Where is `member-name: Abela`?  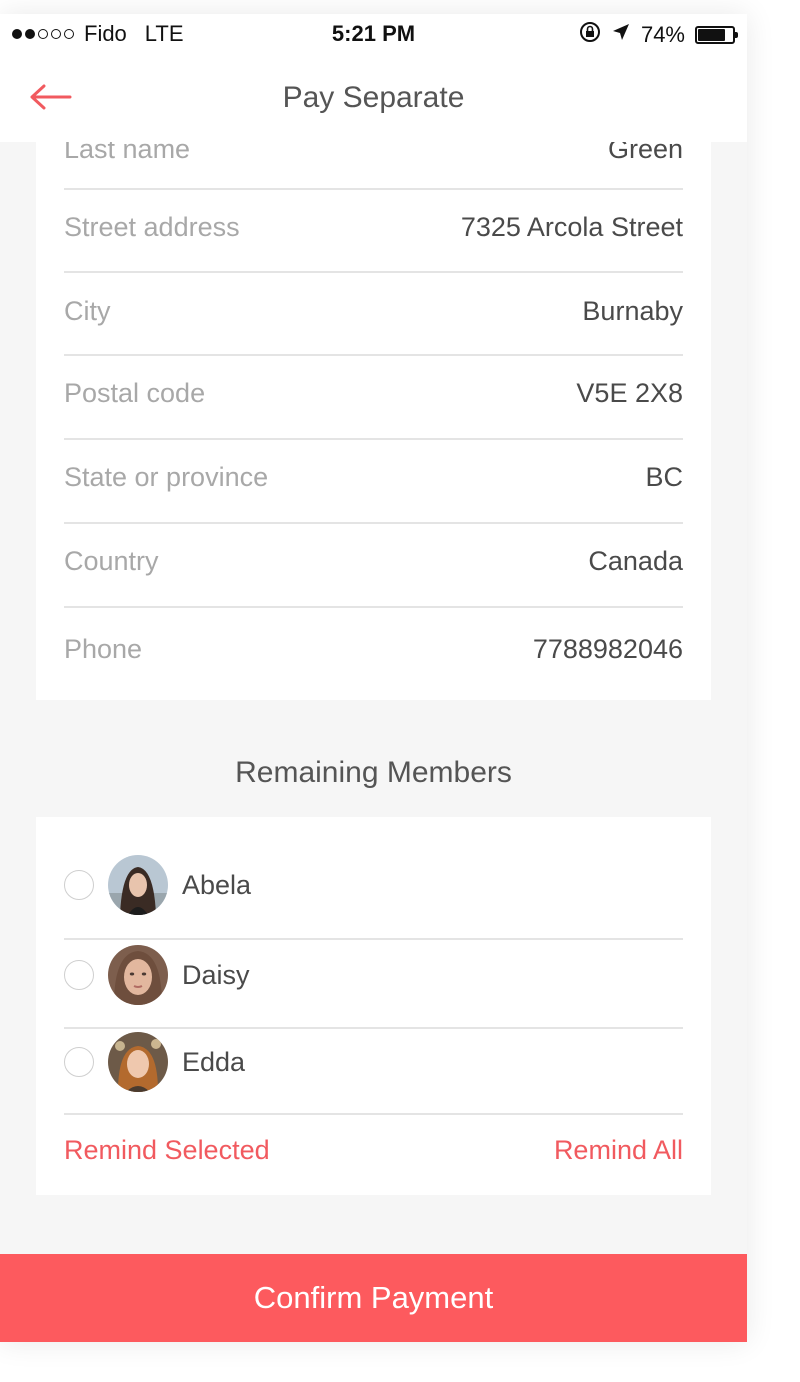 member-name: Abela is located at coordinates (217, 884).